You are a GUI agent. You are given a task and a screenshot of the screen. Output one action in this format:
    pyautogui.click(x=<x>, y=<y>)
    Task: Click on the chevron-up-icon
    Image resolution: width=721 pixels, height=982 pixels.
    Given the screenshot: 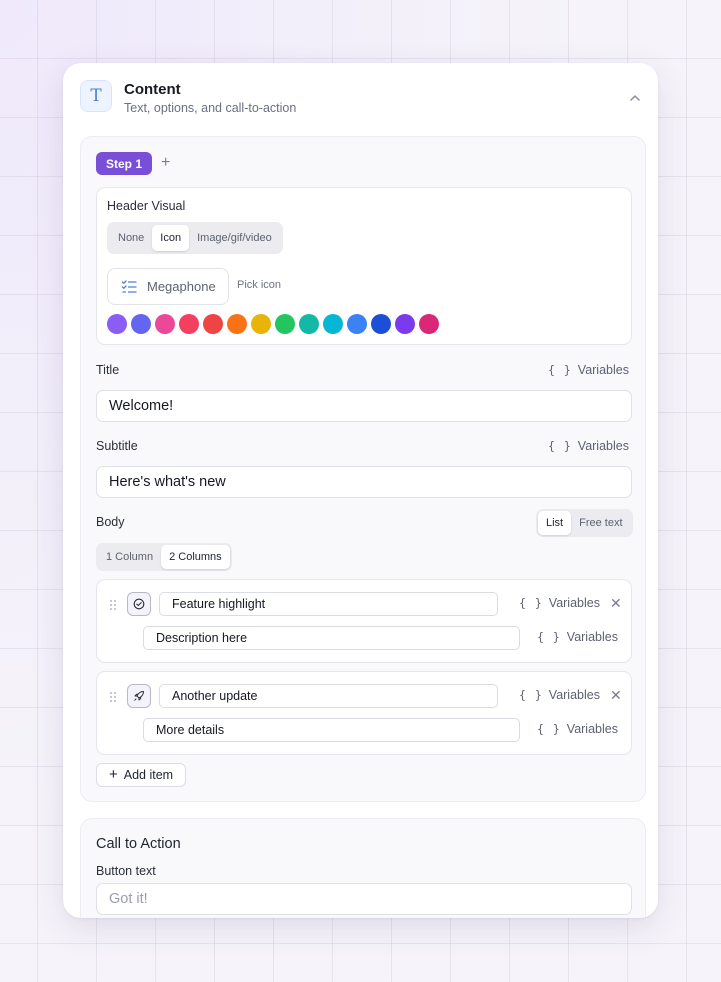 What is the action you would take?
    pyautogui.click(x=635, y=98)
    